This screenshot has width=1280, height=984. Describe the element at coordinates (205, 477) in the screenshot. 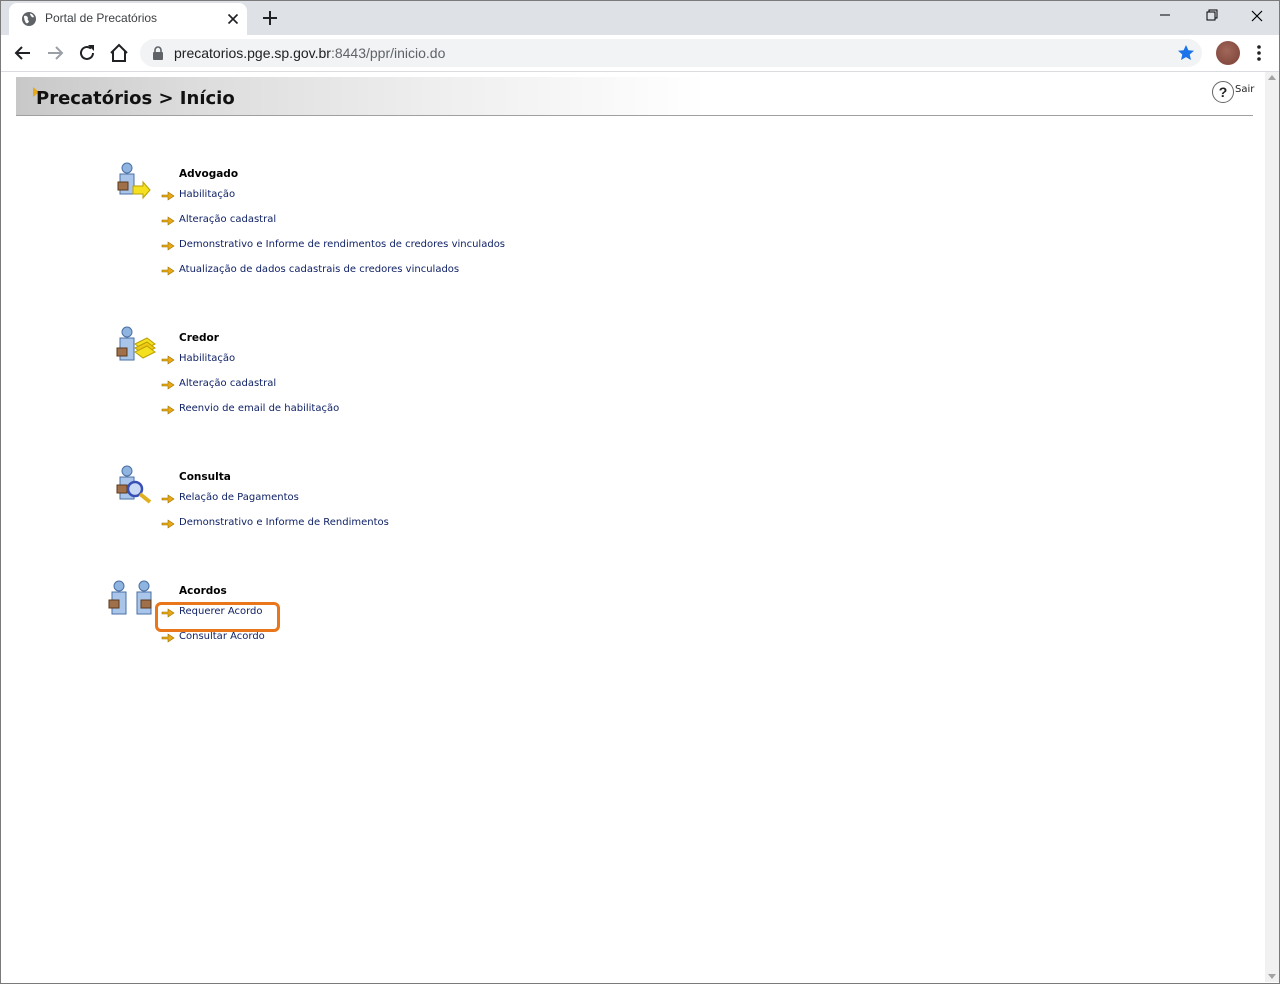

I see `section-title-consulta: Consulta` at that location.